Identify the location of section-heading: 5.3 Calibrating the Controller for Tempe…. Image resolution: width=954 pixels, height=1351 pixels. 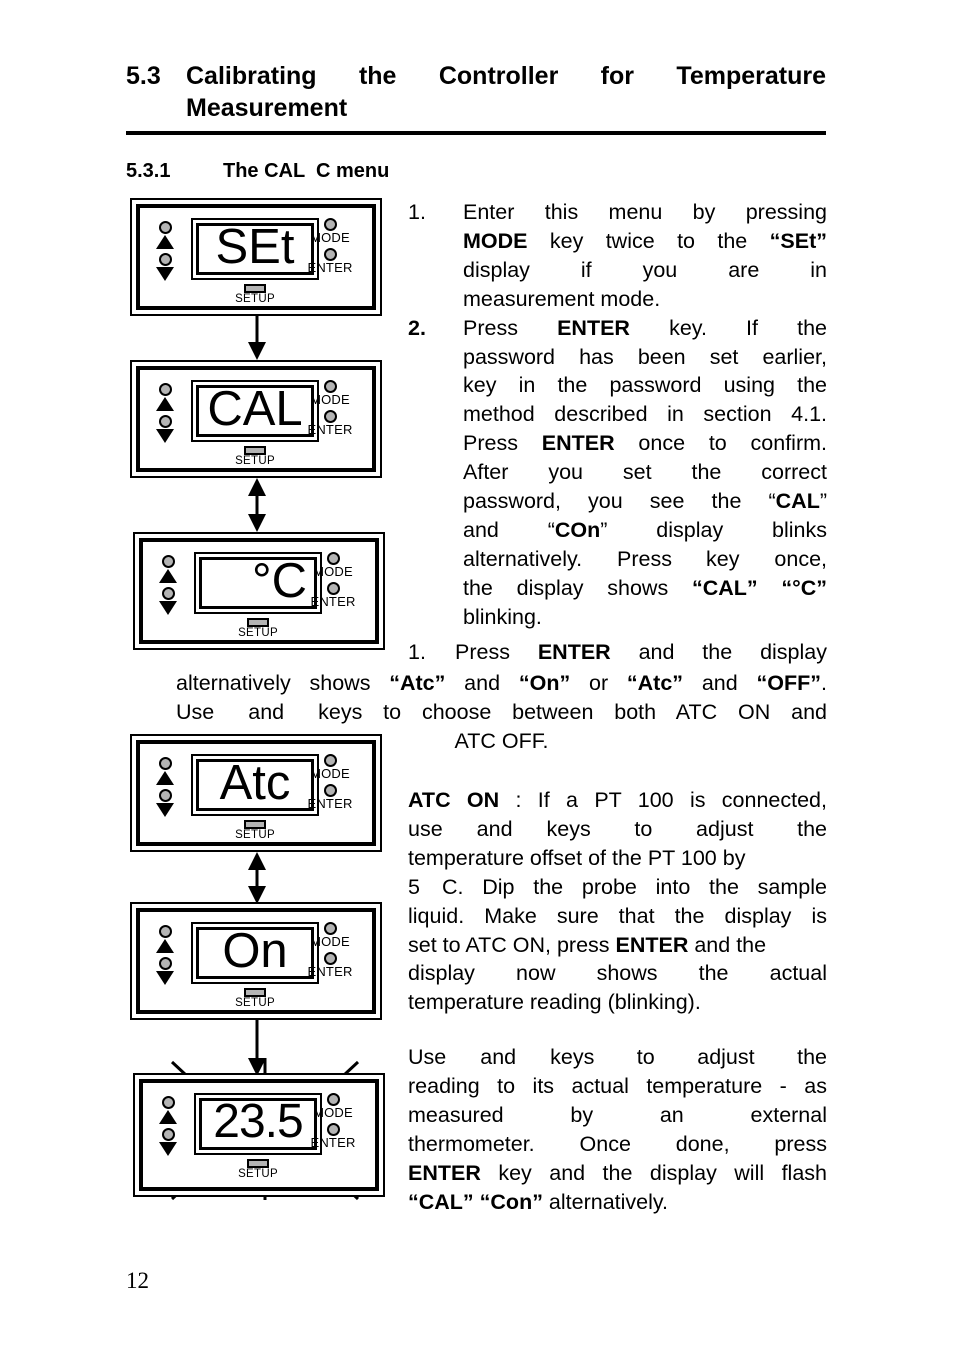
(476, 92).